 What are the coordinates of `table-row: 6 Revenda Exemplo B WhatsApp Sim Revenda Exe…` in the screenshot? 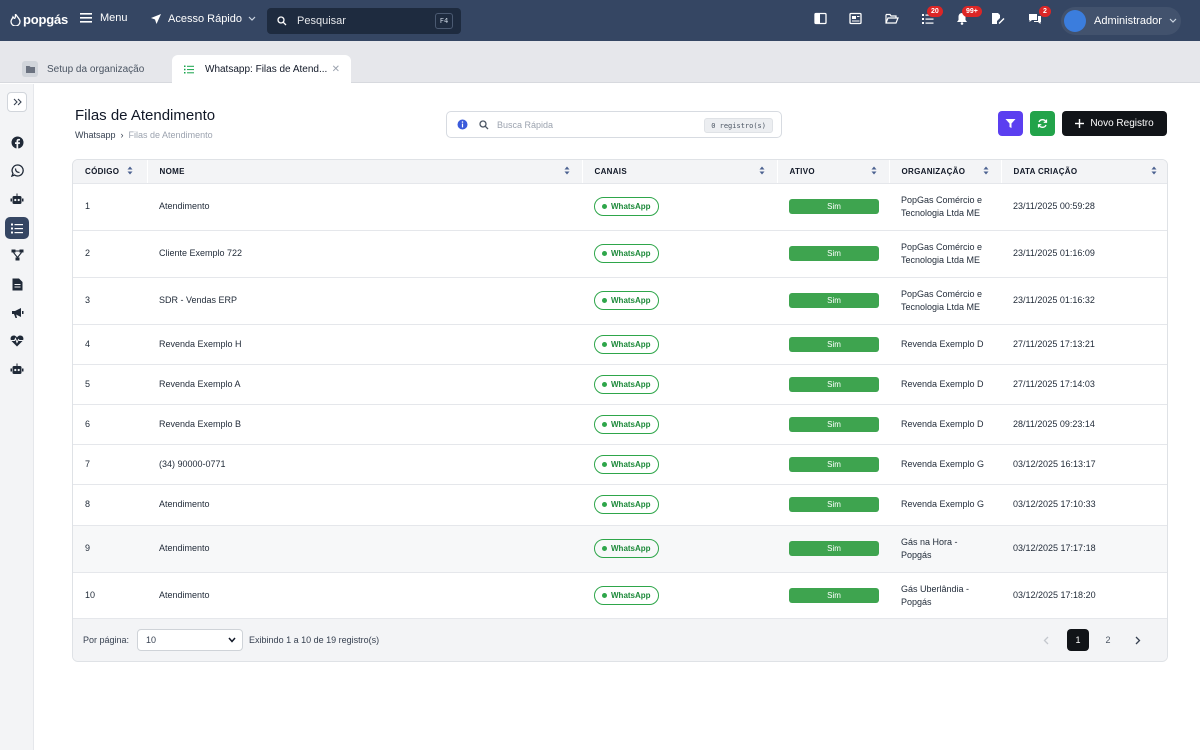 It's located at (620, 424).